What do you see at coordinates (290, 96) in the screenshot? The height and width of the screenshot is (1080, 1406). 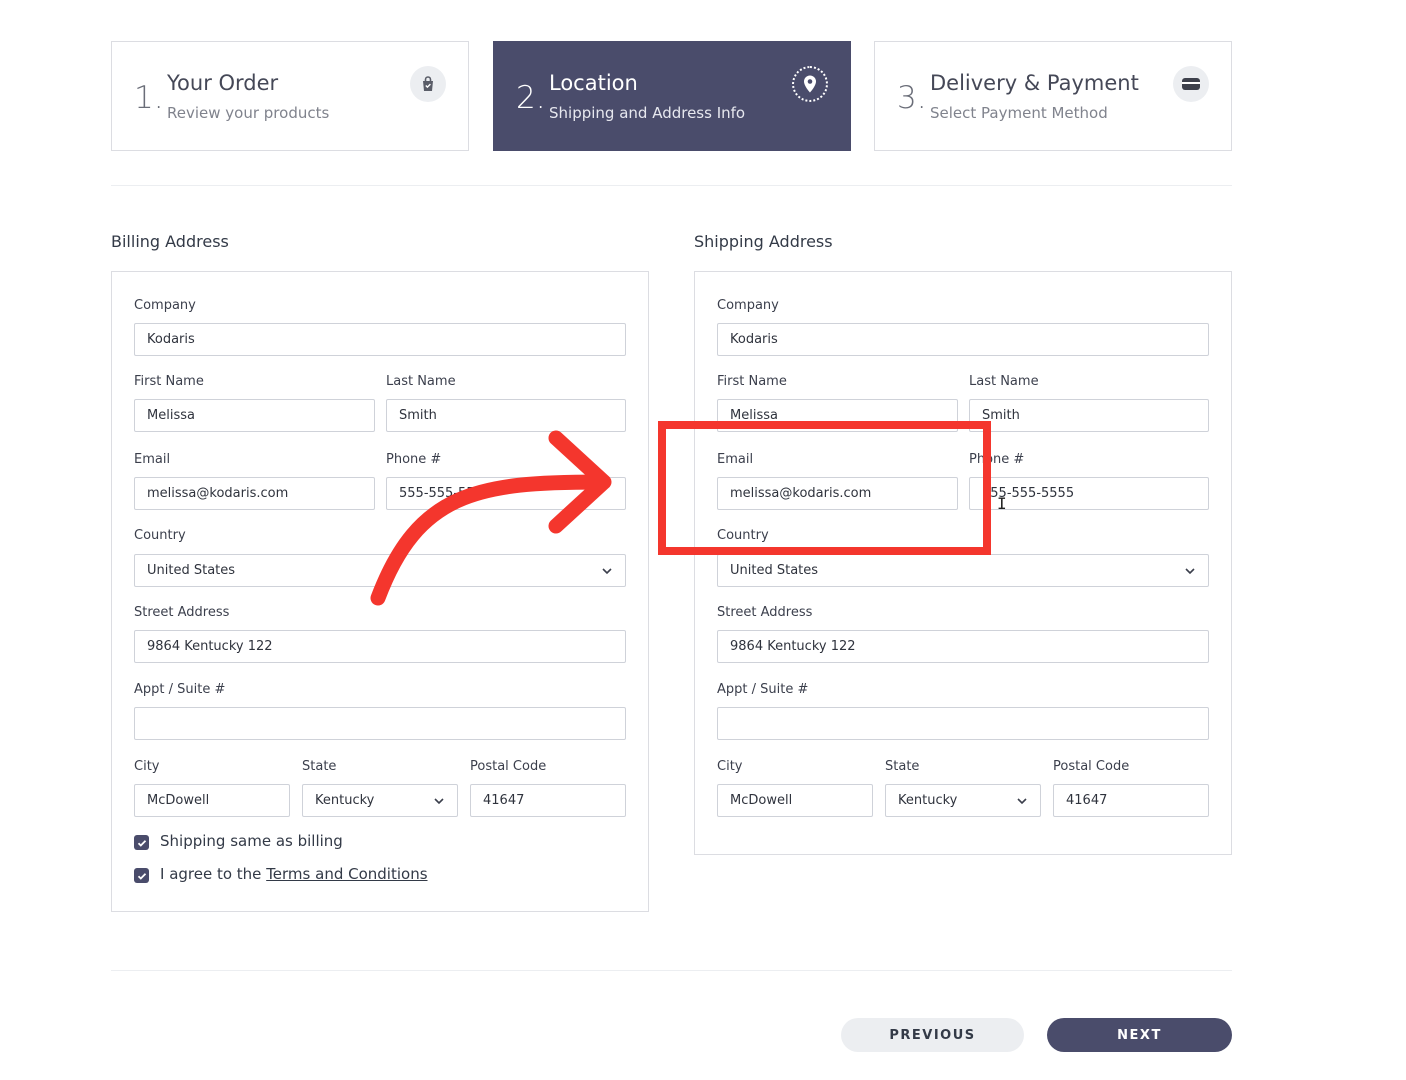 I see `step-your-order: 1. Your Order Review your products` at bounding box center [290, 96].